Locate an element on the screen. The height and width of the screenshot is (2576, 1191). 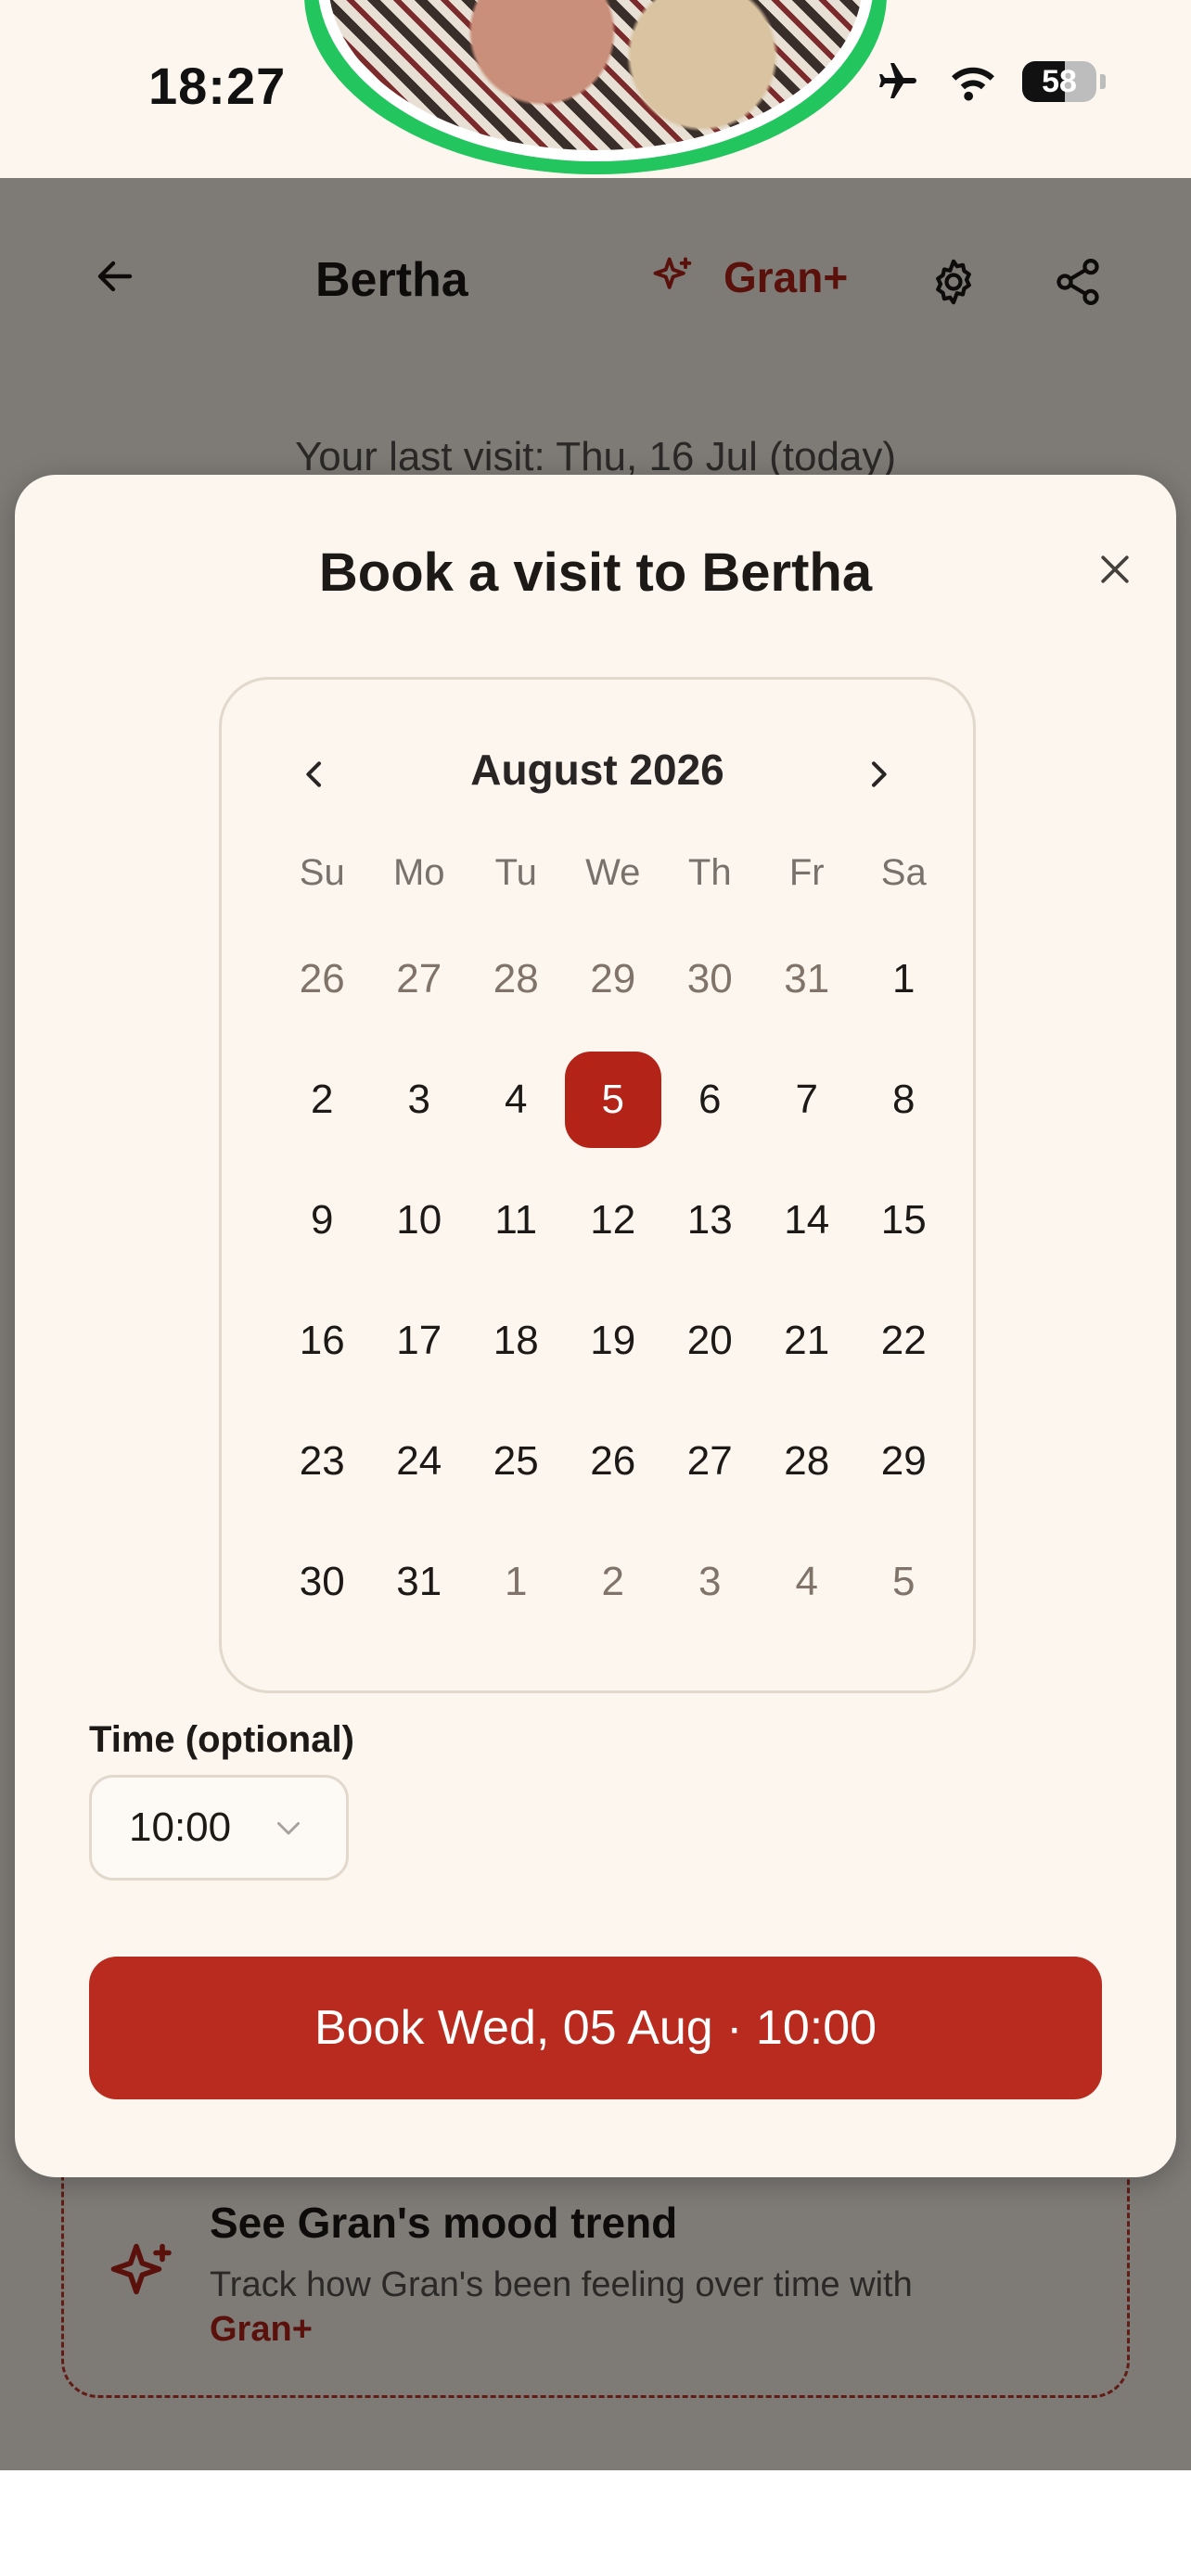
calendar-day: 5 is located at coordinates (904, 1582).